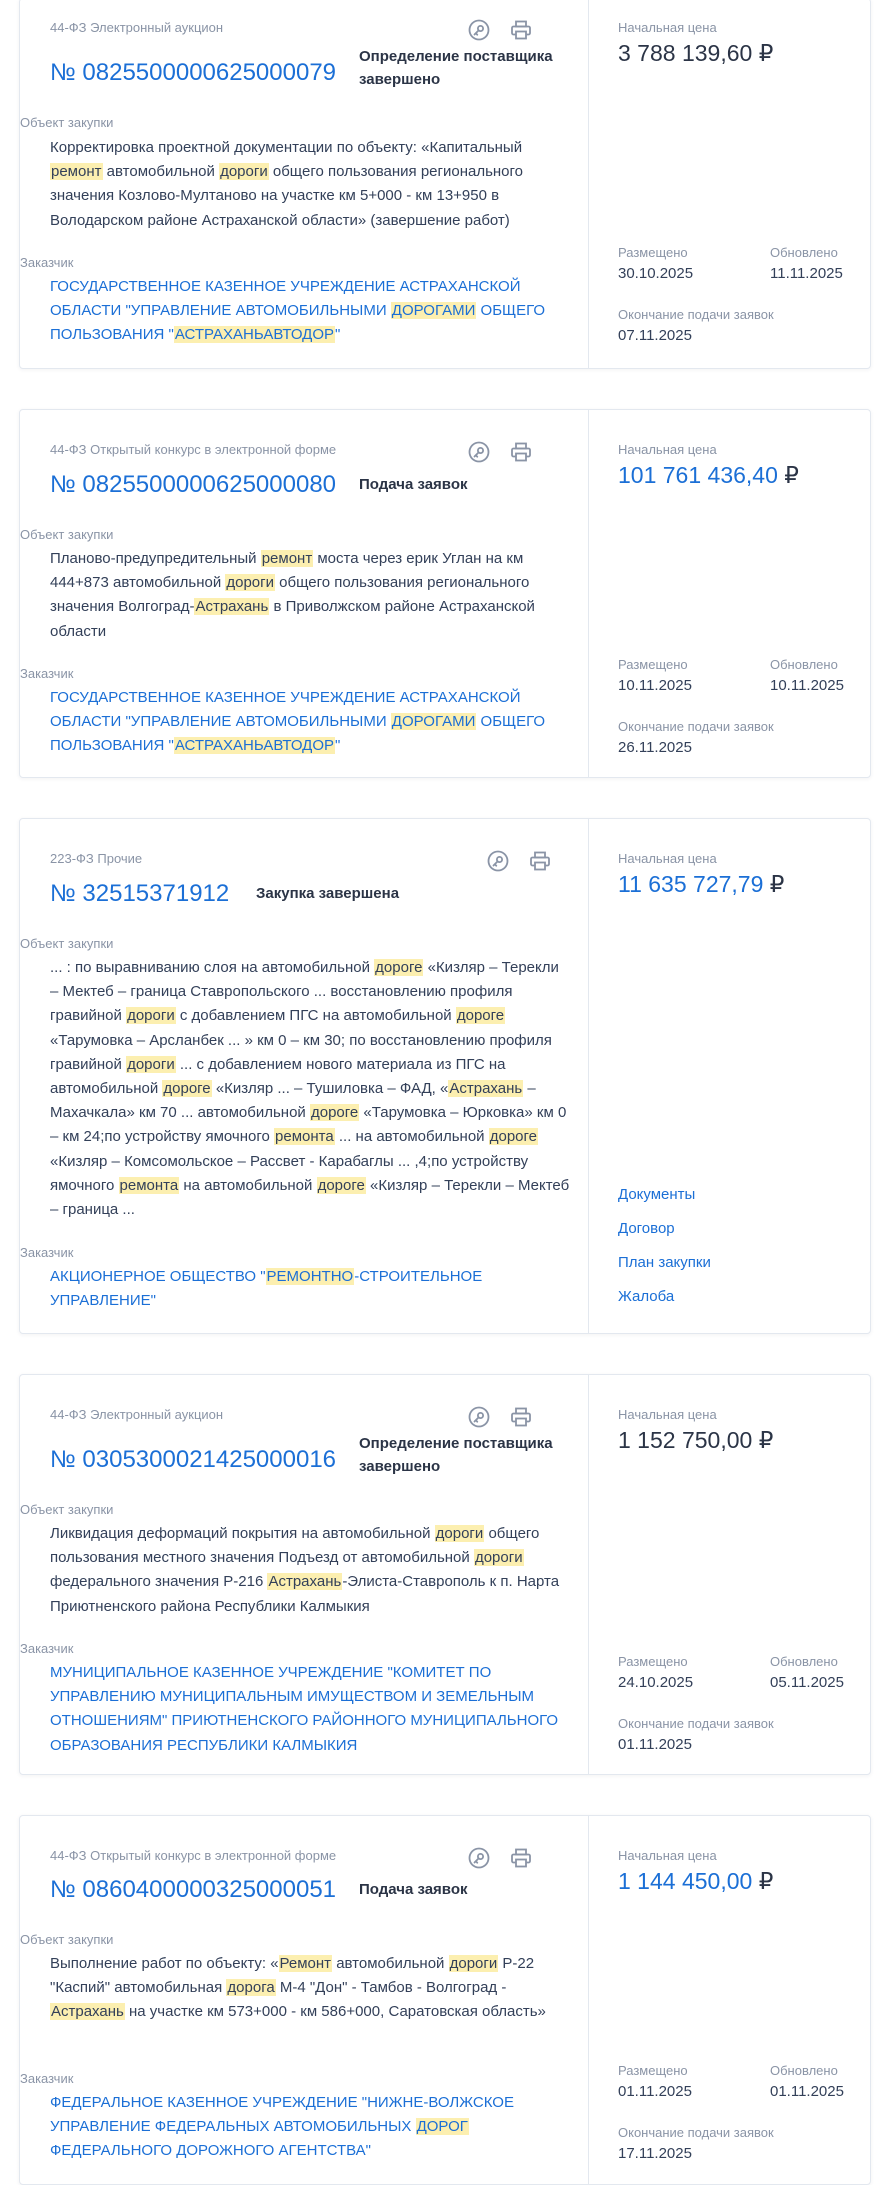  Describe the element at coordinates (193, 485) in the screenshot. I see `purchase-number-link: № 0825500000625000080` at that location.